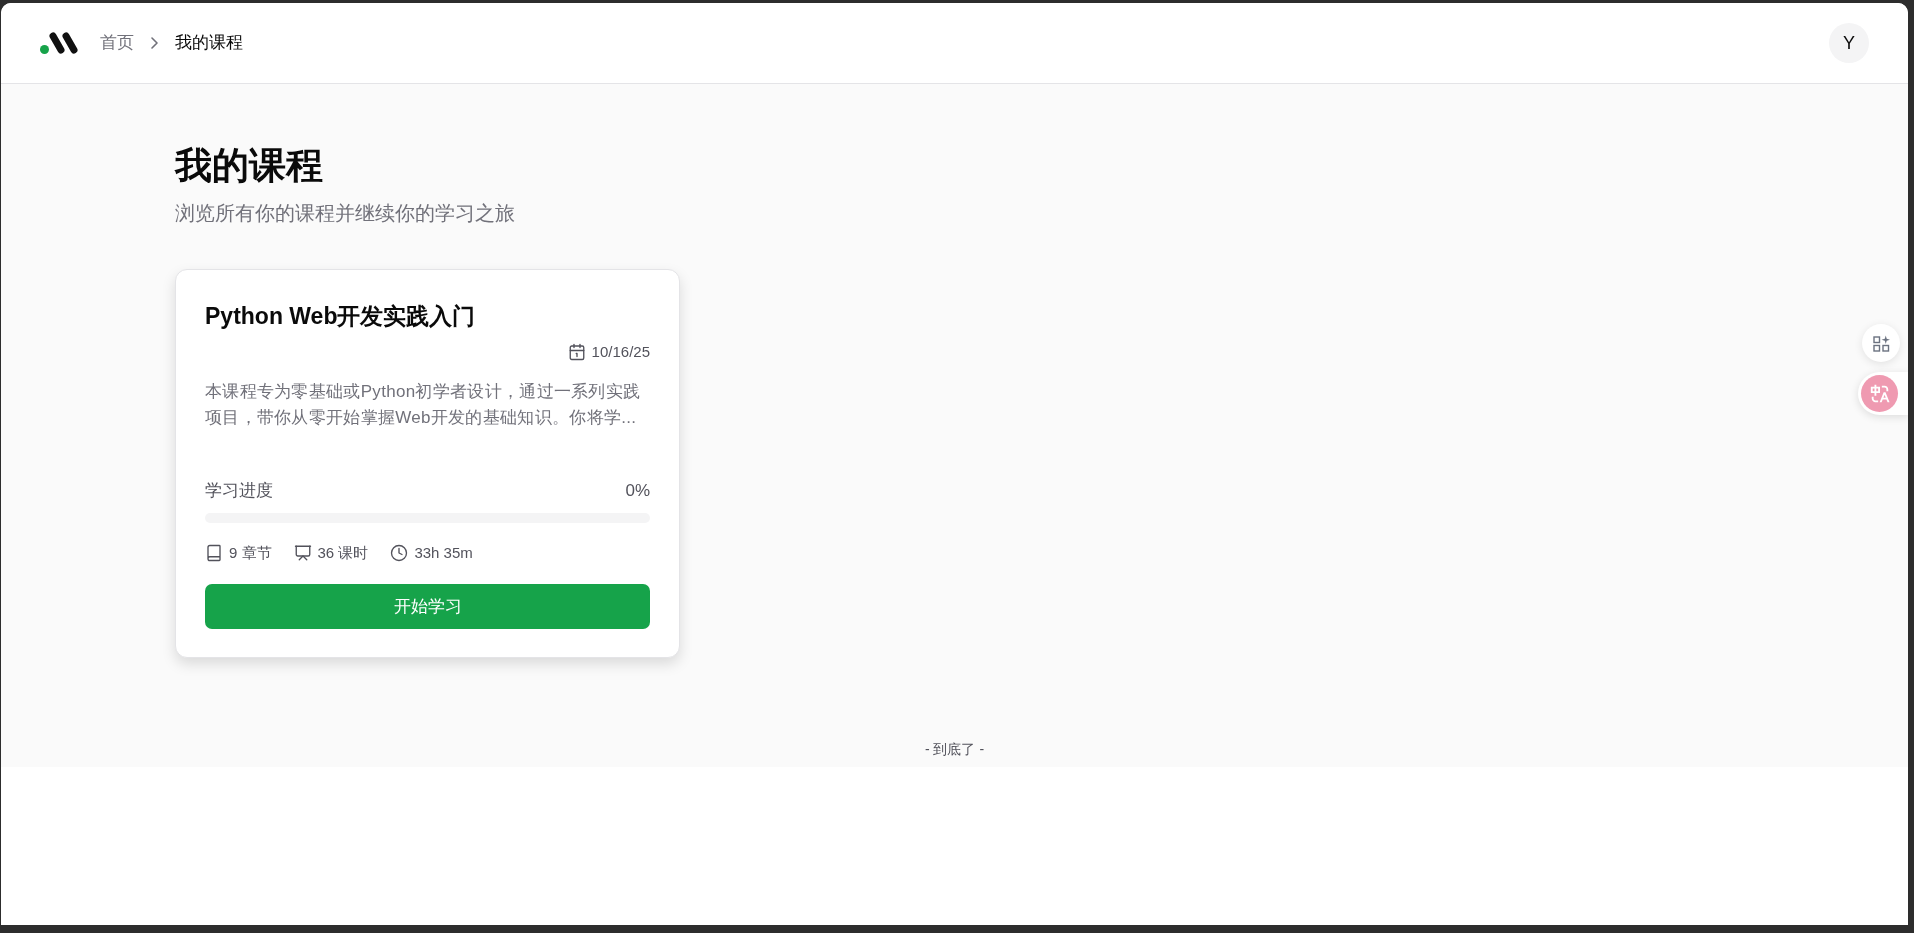 The height and width of the screenshot is (933, 1914). What do you see at coordinates (117, 43) in the screenshot?
I see `breadcrumb-link: 首页` at bounding box center [117, 43].